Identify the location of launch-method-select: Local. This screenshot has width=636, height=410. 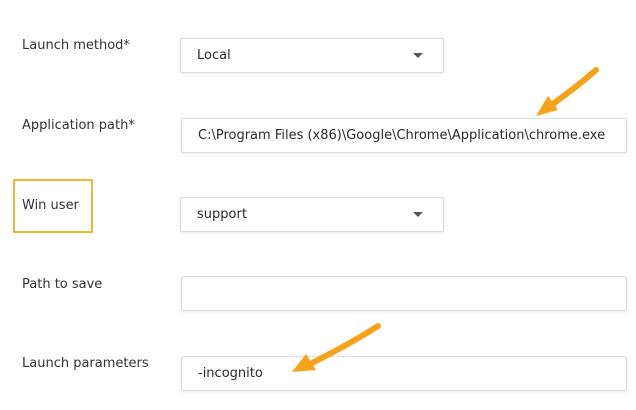
(312, 55).